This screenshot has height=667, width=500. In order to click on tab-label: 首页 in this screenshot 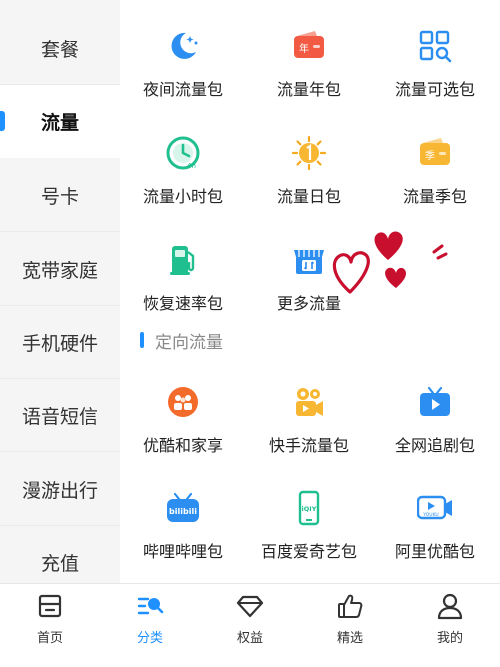, I will do `click(49, 638)`.